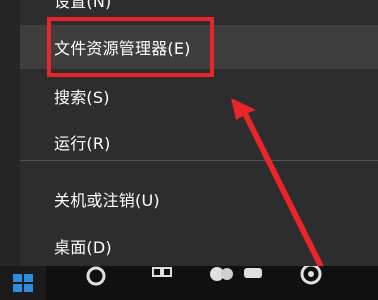 The height and width of the screenshot is (300, 378). What do you see at coordinates (199, 11) in the screenshot?
I see `menu-item-settings: 设置(N)` at bounding box center [199, 11].